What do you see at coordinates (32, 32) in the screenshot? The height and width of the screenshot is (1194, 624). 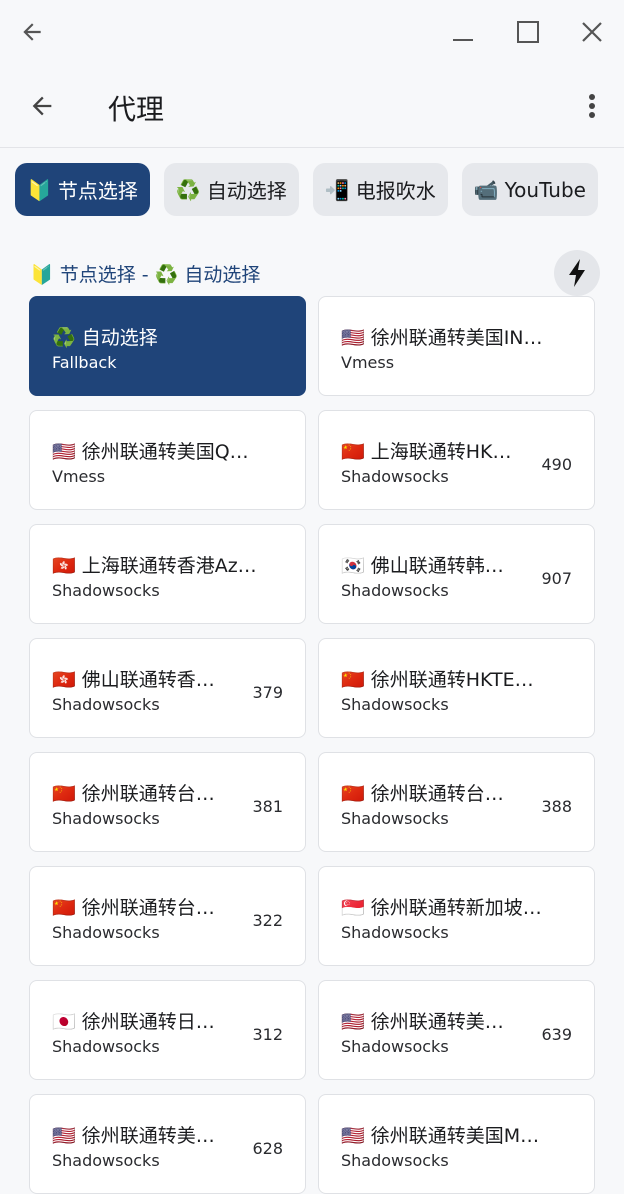 I see `window-back-icon` at bounding box center [32, 32].